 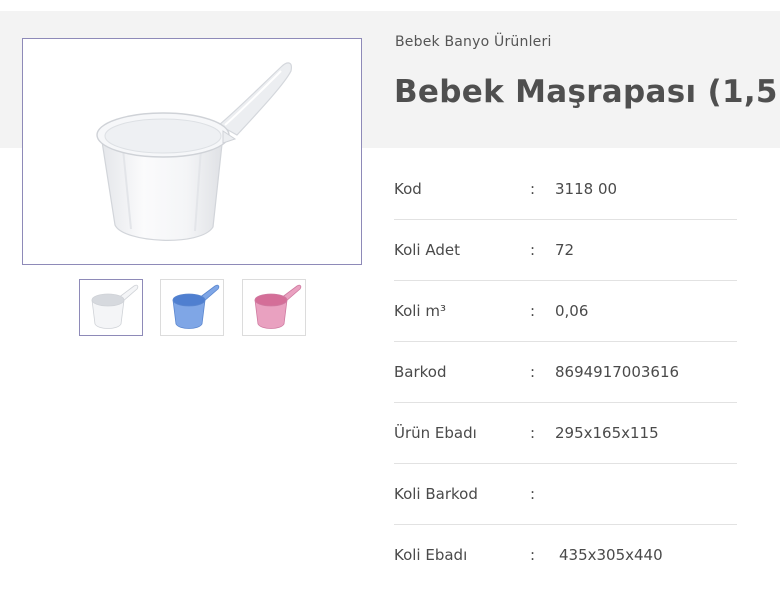 I want to click on spec-value: 3118 00, so click(x=586, y=189).